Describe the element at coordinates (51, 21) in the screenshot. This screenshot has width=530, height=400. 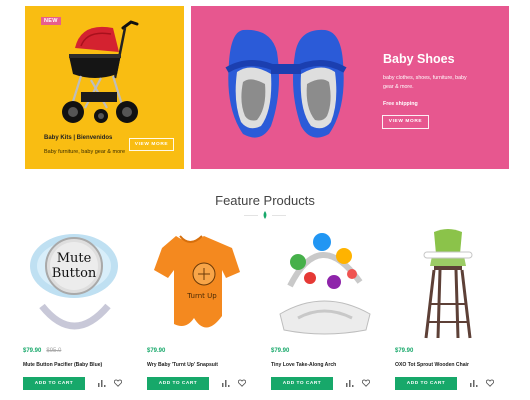
I see `new-badge: NEW` at that location.